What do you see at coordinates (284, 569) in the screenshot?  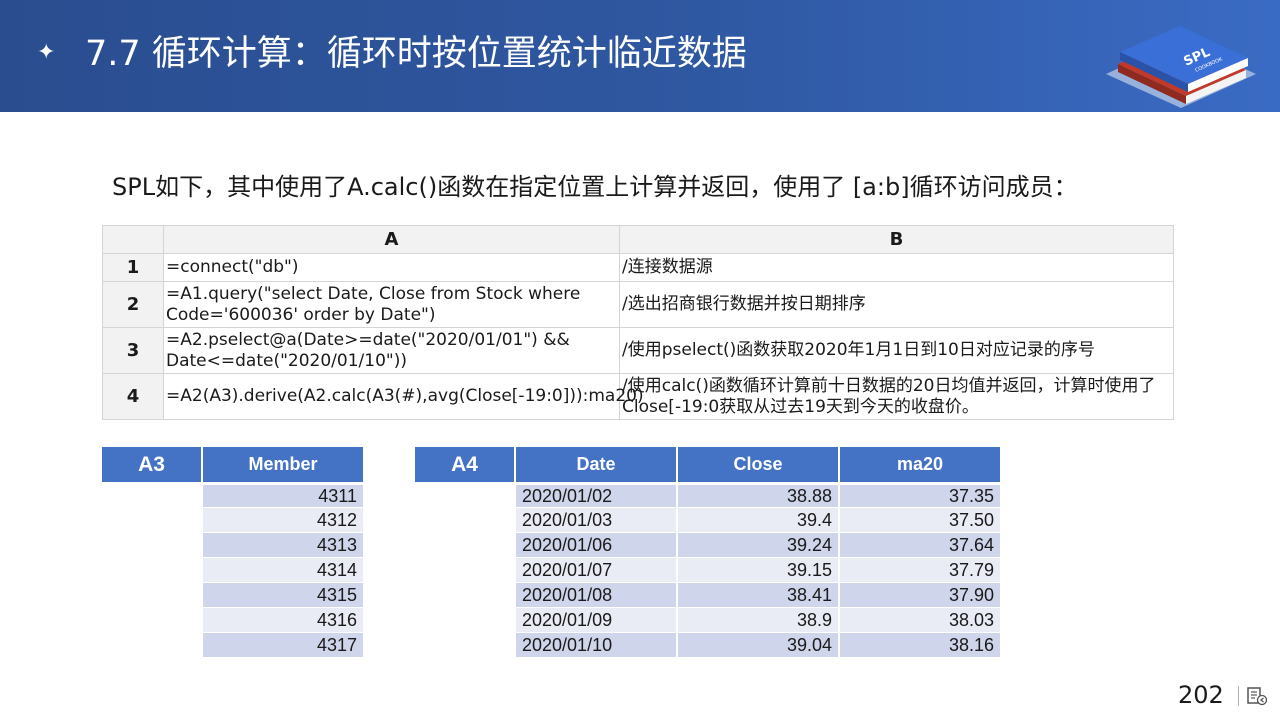 I see `a3-member-cell: 4314` at bounding box center [284, 569].